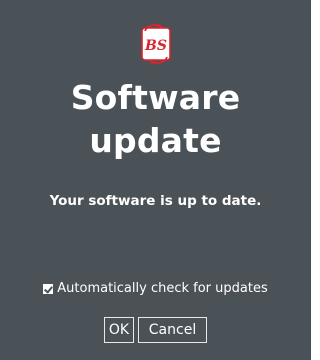 This screenshot has width=320, height=360. What do you see at coordinates (155, 140) in the screenshot?
I see `title-line-2: update` at bounding box center [155, 140].